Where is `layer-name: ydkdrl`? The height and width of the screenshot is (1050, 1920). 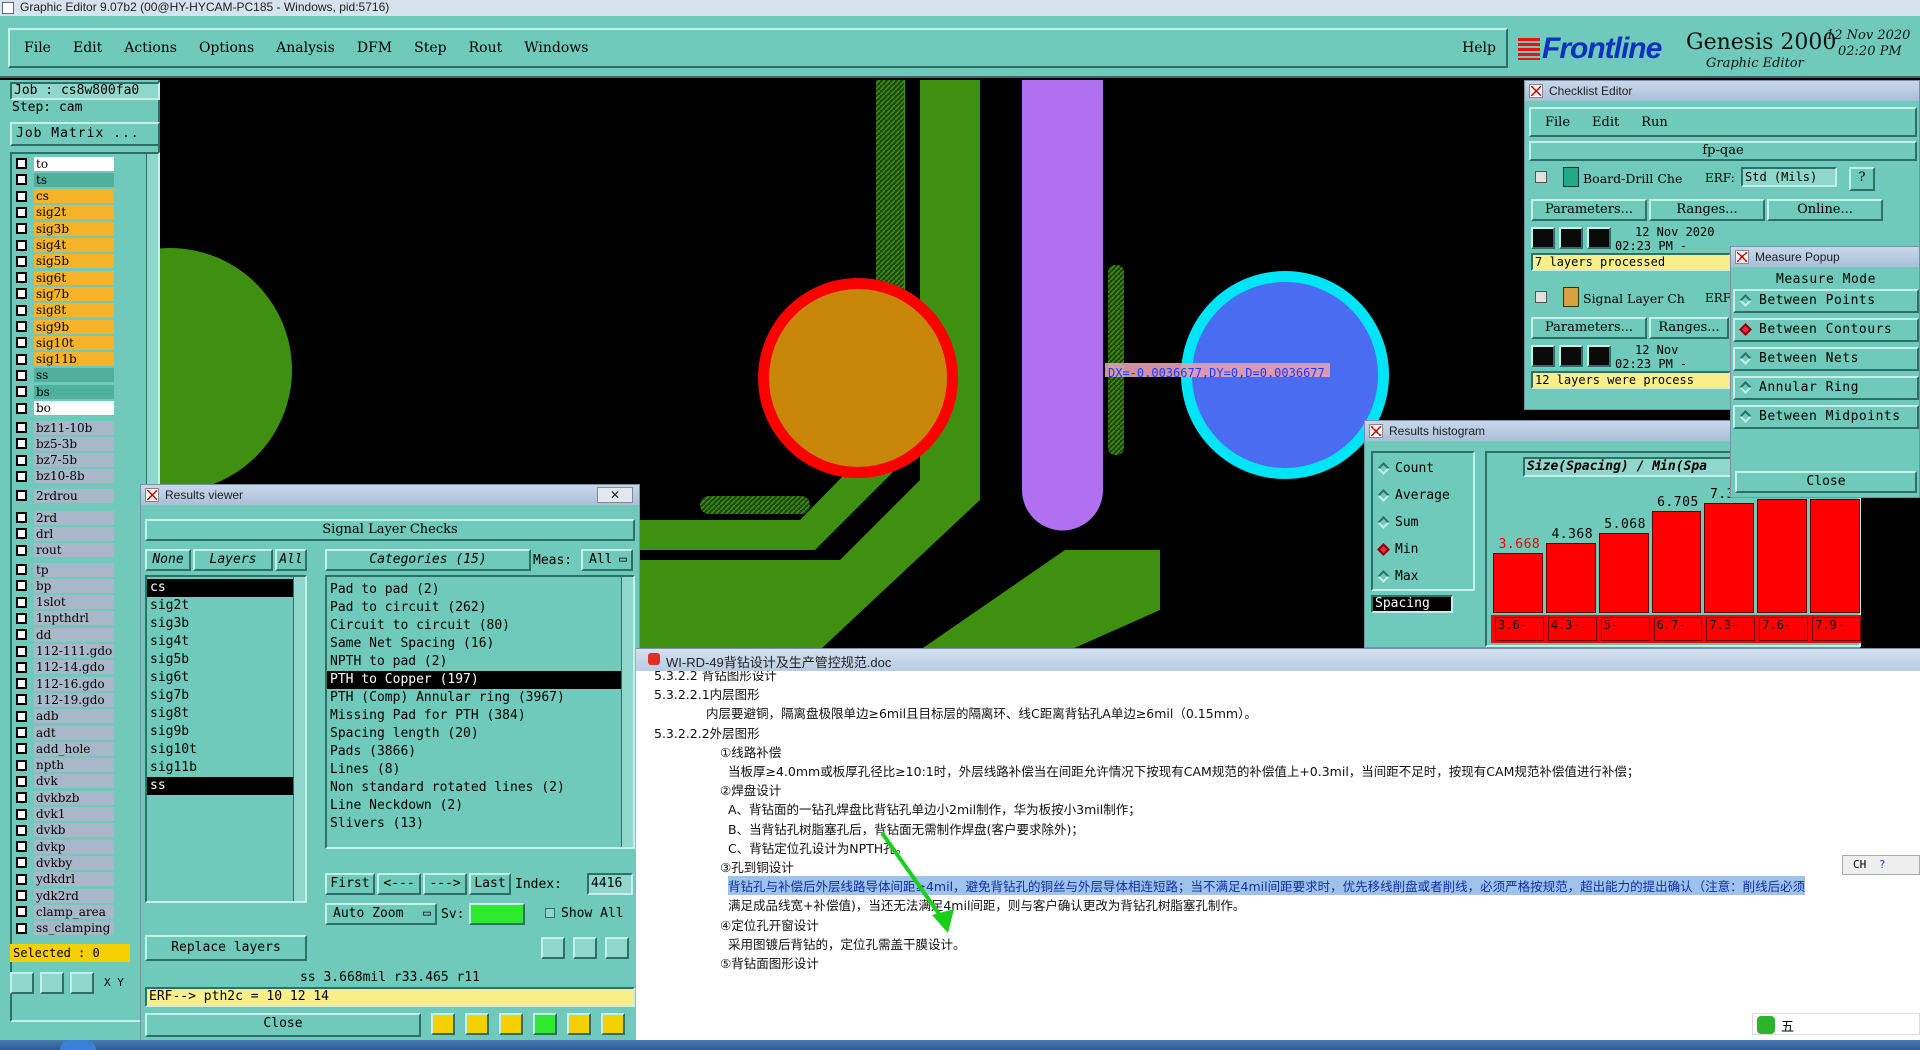 layer-name: ydkdrl is located at coordinates (74, 879).